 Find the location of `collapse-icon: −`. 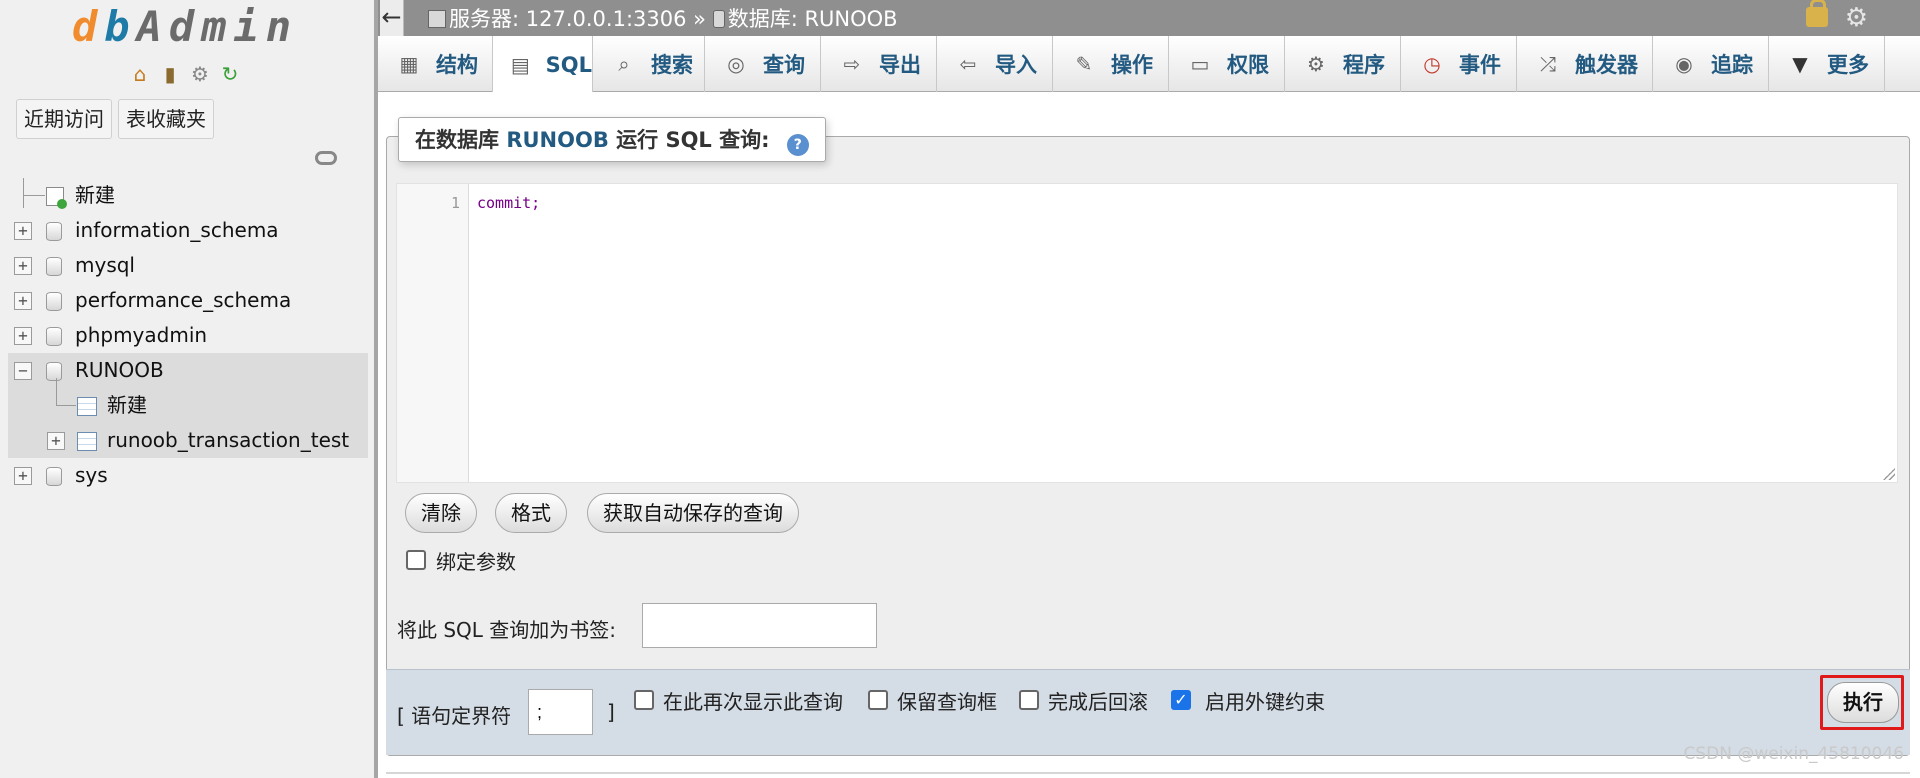

collapse-icon: − is located at coordinates (23, 371).